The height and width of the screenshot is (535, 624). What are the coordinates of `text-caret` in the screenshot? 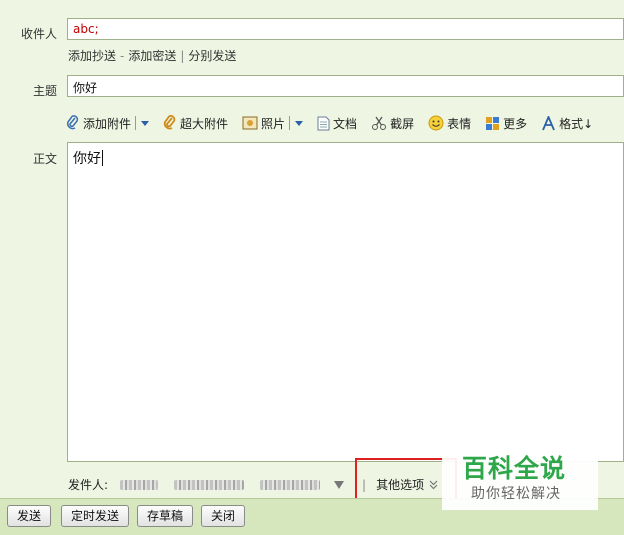 It's located at (102, 158).